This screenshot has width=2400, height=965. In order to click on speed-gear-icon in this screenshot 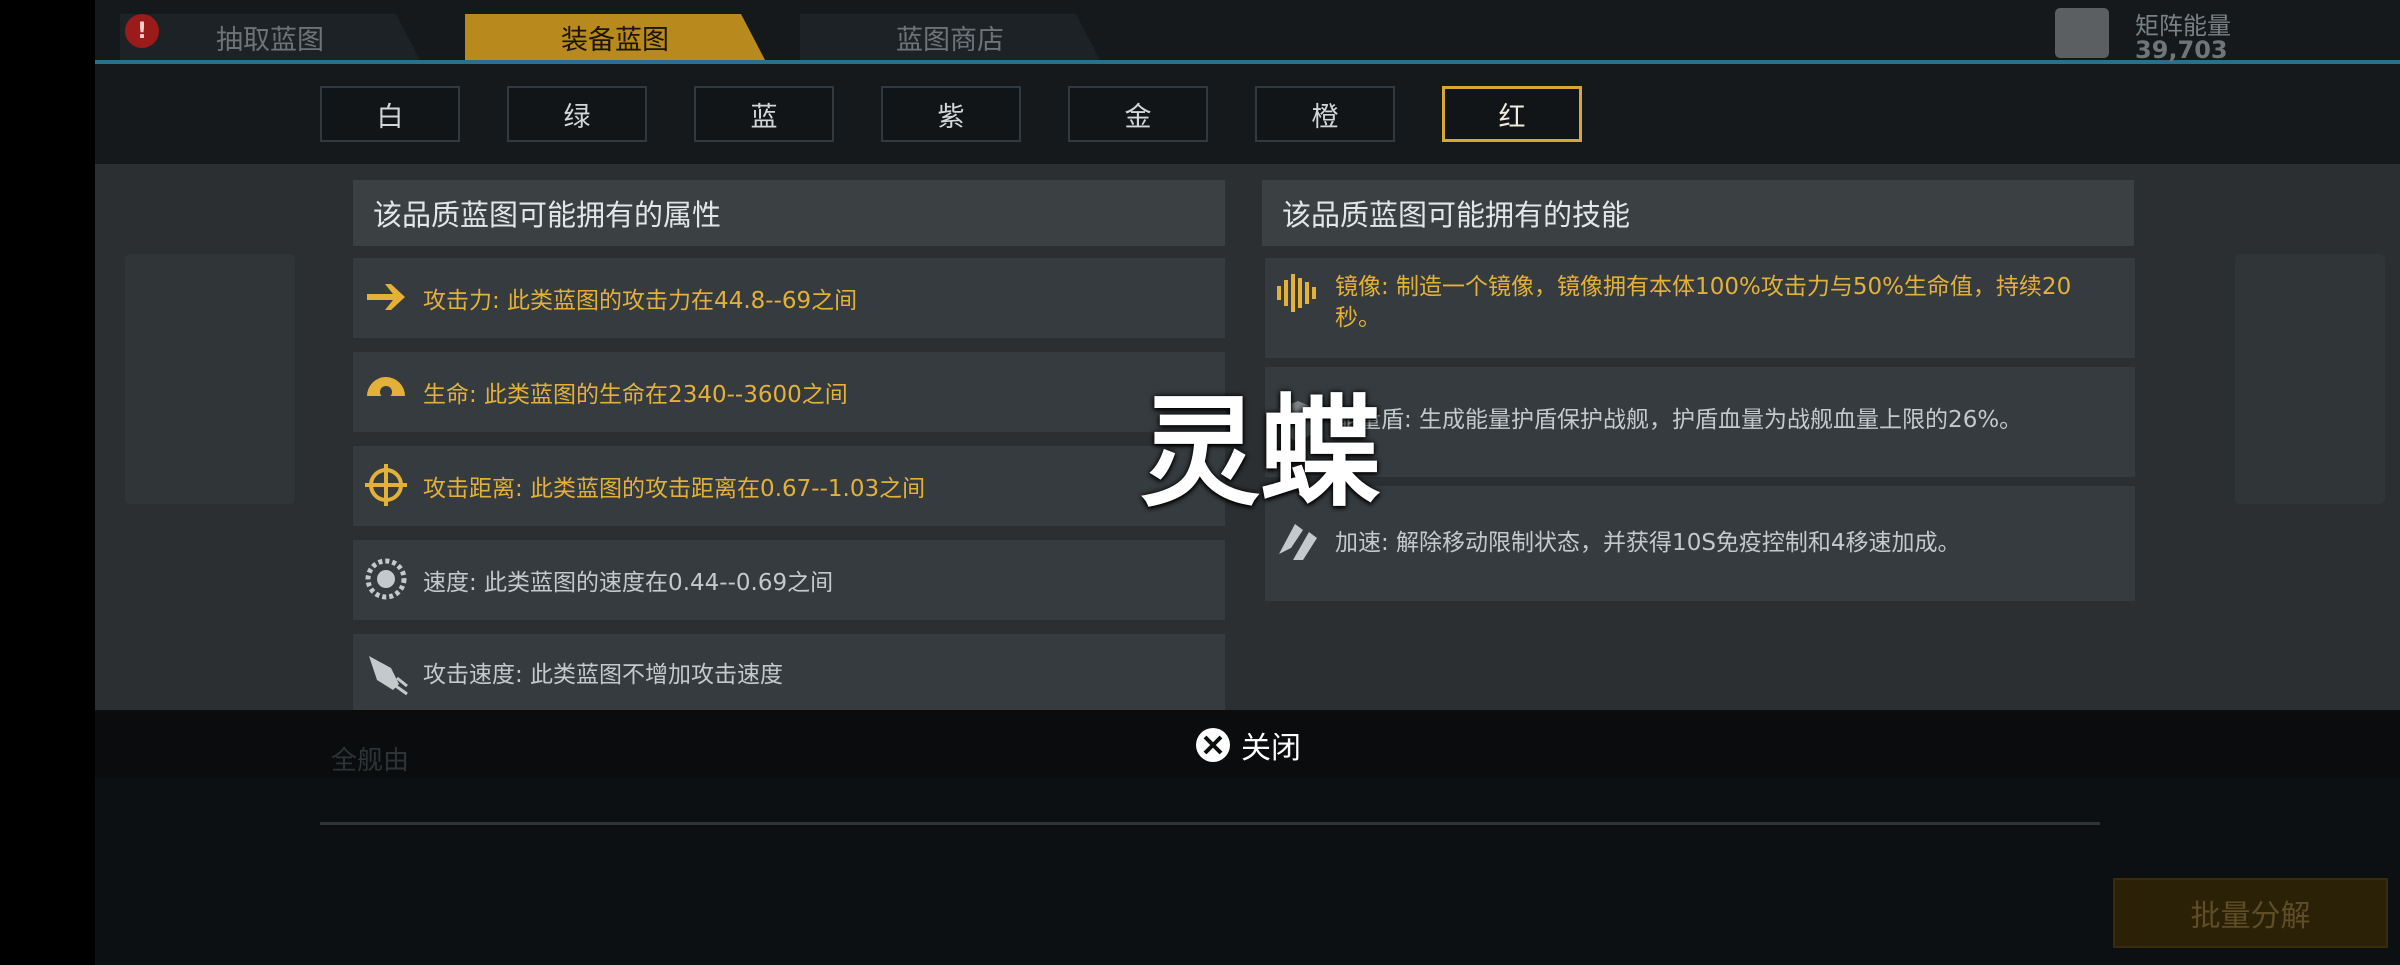, I will do `click(386, 579)`.